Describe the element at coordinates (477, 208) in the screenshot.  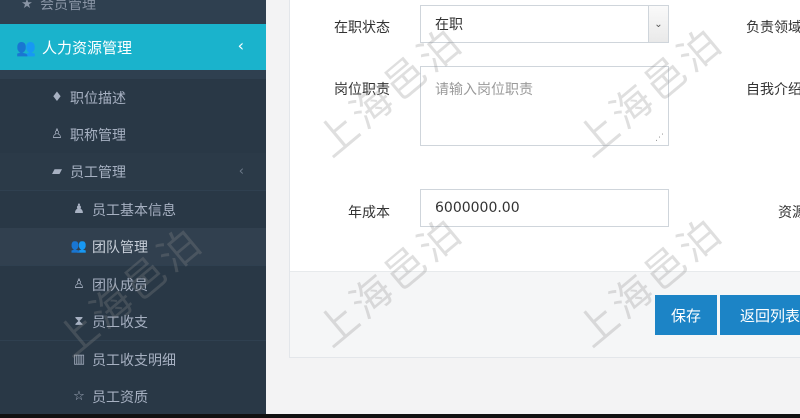
I see `cost-value: 6000000.00` at that location.